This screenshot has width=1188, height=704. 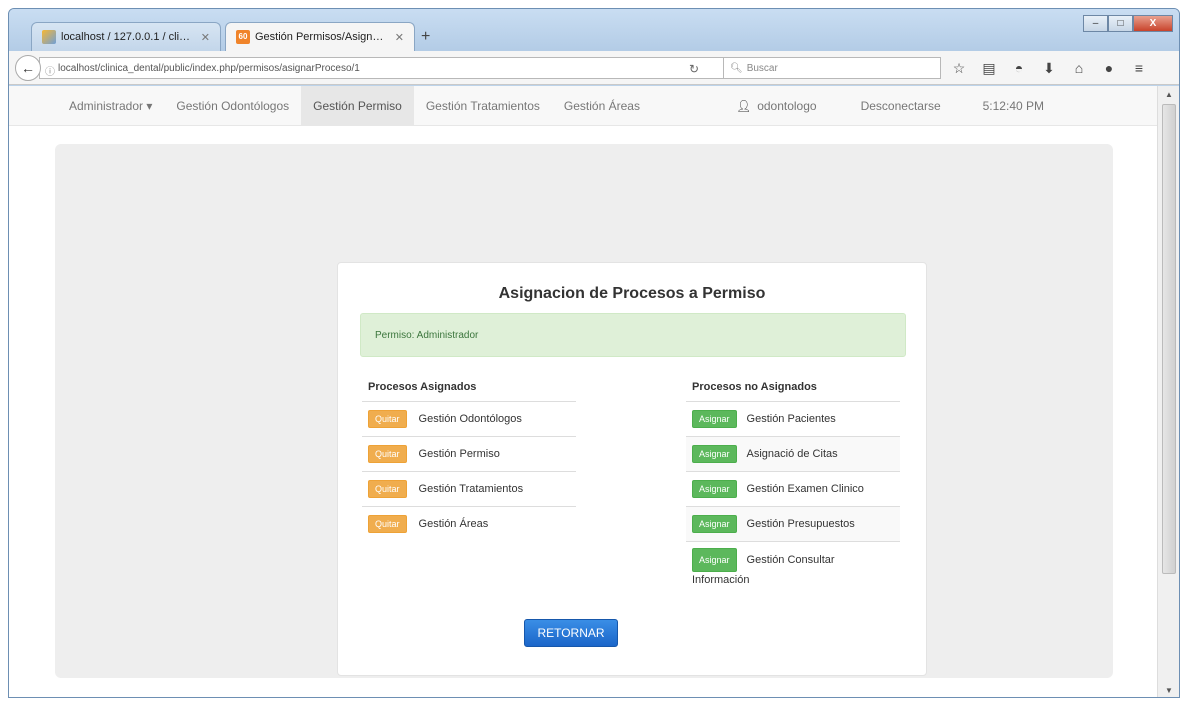 I want to click on reading-list-icon: ▤, so click(x=989, y=68).